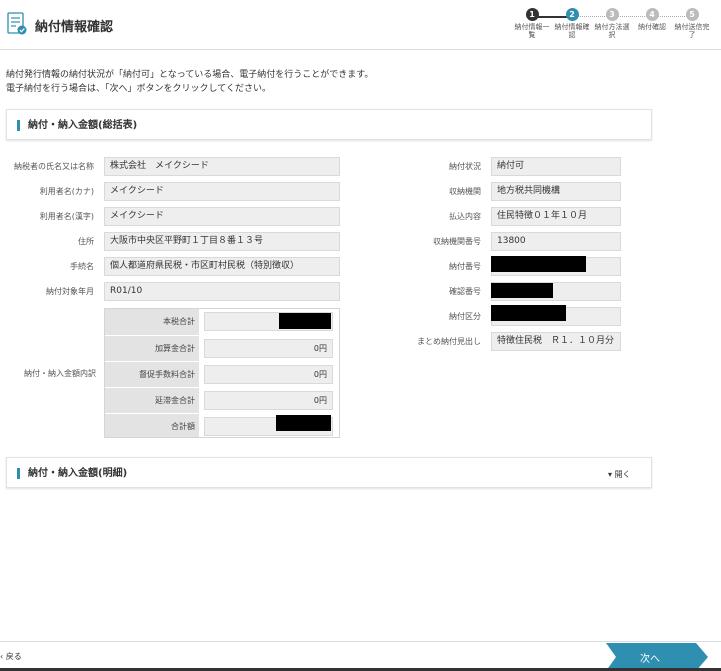  I want to click on breakdown-row: 督促手数料合計 0円, so click(222, 374).